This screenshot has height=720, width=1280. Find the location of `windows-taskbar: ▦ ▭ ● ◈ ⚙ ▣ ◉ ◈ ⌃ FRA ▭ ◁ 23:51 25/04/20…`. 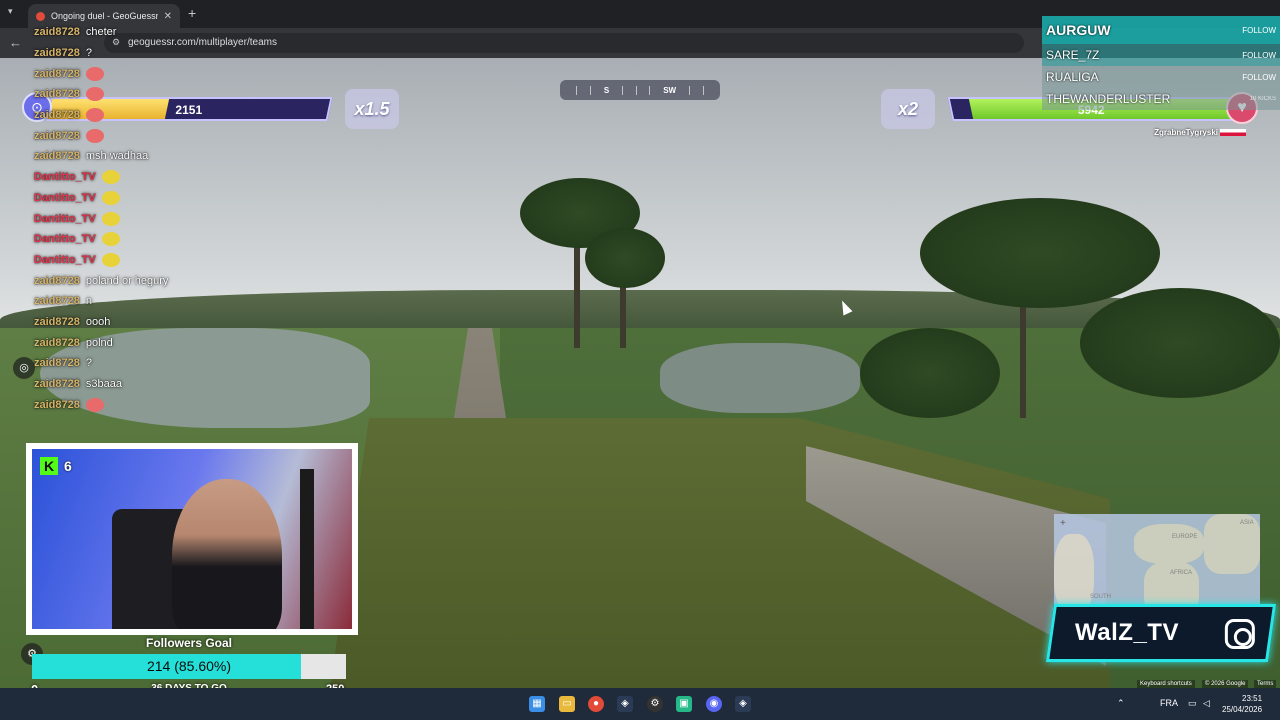

windows-taskbar: ▦ ▭ ● ◈ ⚙ ▣ ◉ ◈ ⌃ FRA ▭ ◁ 23:51 25/04/20… is located at coordinates (640, 704).